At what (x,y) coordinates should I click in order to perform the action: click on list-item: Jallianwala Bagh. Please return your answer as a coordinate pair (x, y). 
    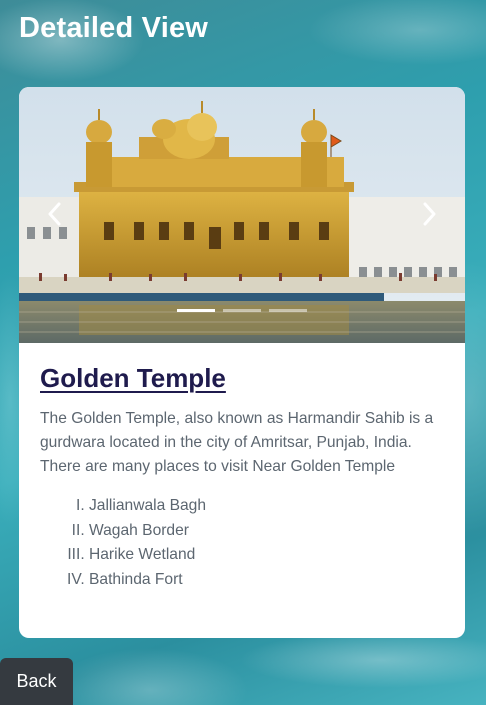
    Looking at the image, I should click on (267, 506).